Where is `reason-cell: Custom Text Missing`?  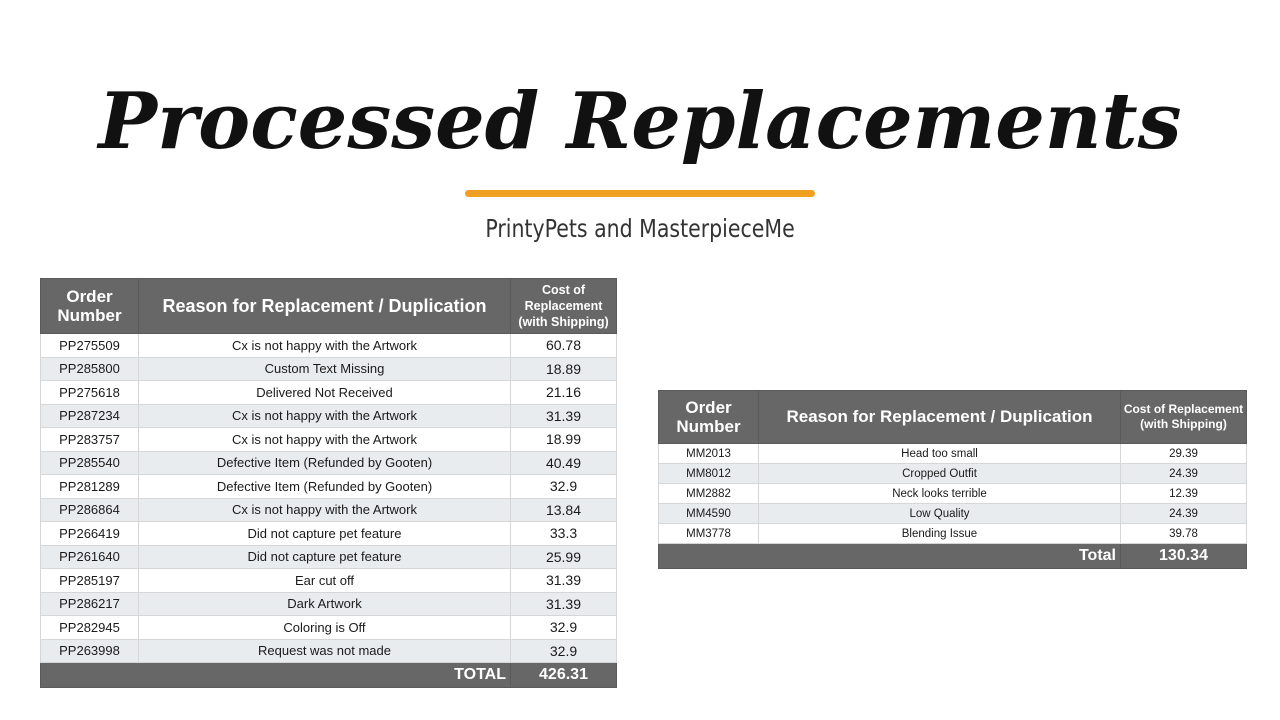
reason-cell: Custom Text Missing is located at coordinates (324, 368).